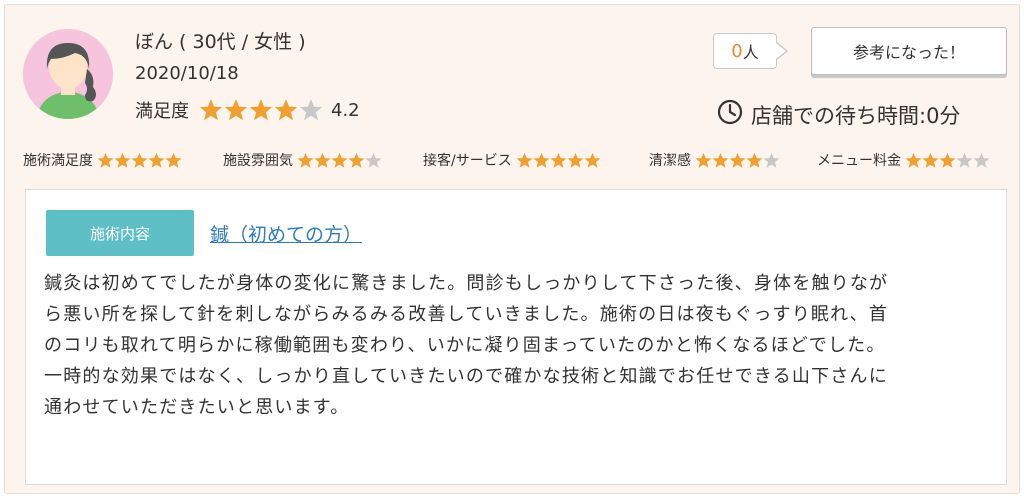  I want to click on reviewer-name: ぼん ( 30代 / 女性 ), so click(220, 42).